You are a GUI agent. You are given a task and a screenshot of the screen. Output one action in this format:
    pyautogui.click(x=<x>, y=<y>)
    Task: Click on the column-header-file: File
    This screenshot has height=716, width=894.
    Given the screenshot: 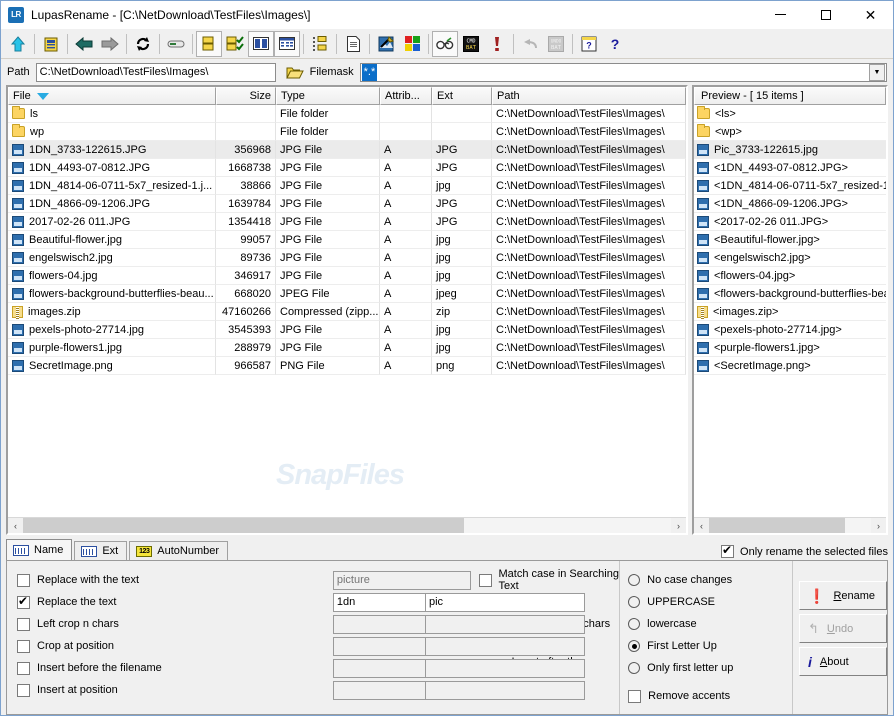 What is the action you would take?
    pyautogui.click(x=112, y=96)
    